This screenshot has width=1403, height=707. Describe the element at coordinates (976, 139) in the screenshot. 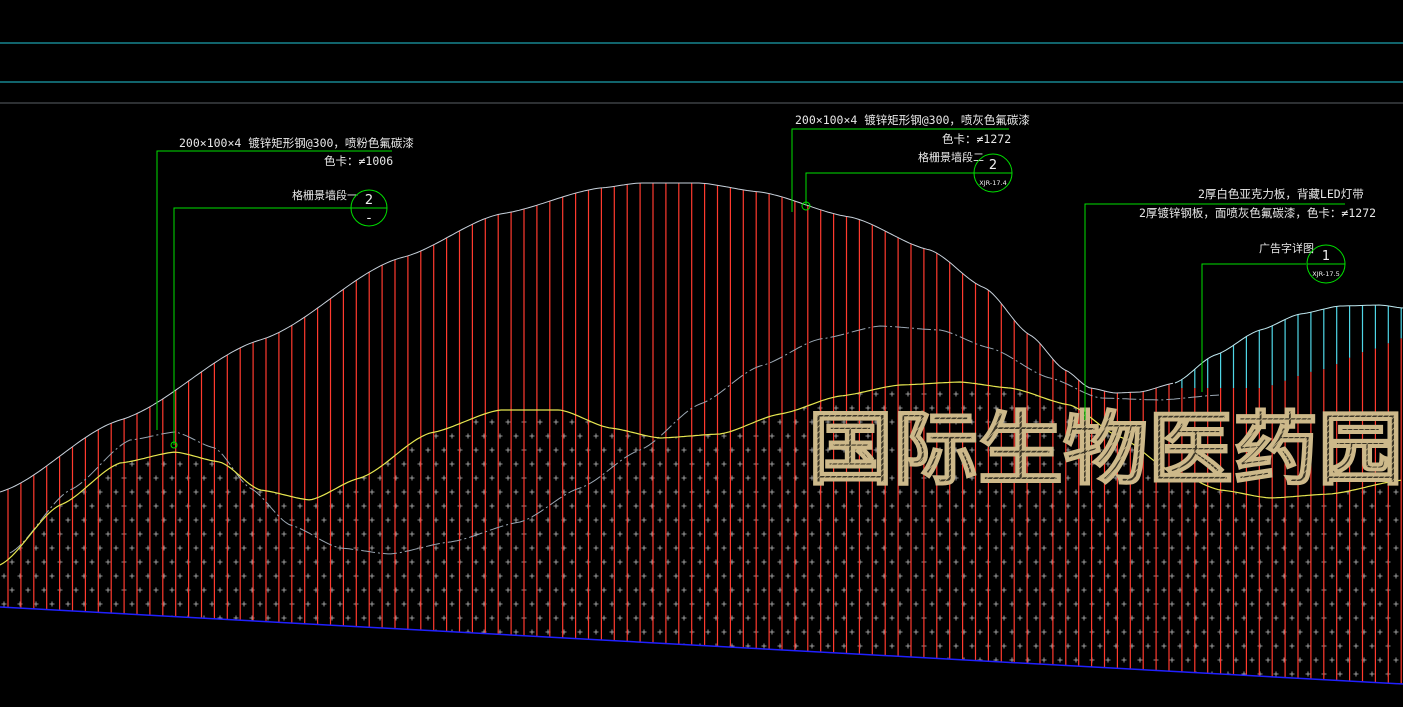

I see `callout-center-color-card: 色卡：≠1272` at that location.